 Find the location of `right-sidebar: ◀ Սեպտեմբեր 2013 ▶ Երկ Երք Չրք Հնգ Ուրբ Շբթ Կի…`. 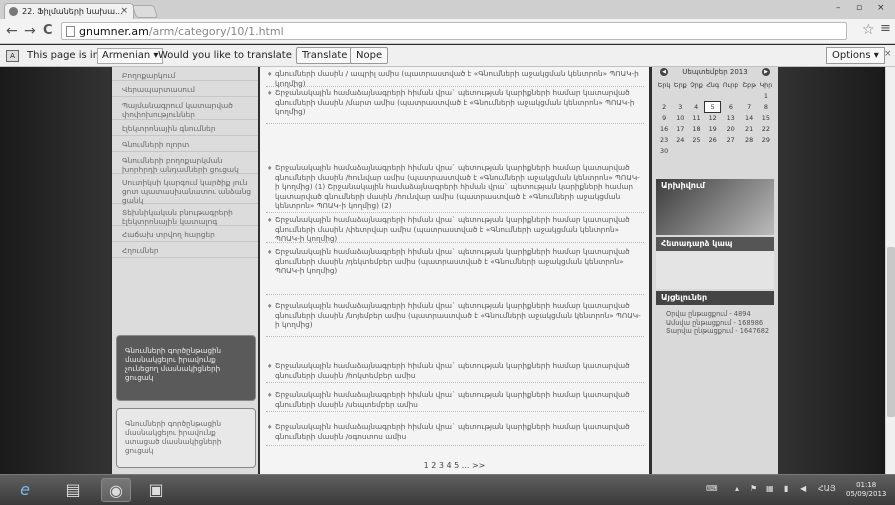

right-sidebar: ◀ Սեպտեմբեր 2013 ▶ Երկ Երք Չրք Հնգ Ուրբ Շբթ Կի… is located at coordinates (715, 270).